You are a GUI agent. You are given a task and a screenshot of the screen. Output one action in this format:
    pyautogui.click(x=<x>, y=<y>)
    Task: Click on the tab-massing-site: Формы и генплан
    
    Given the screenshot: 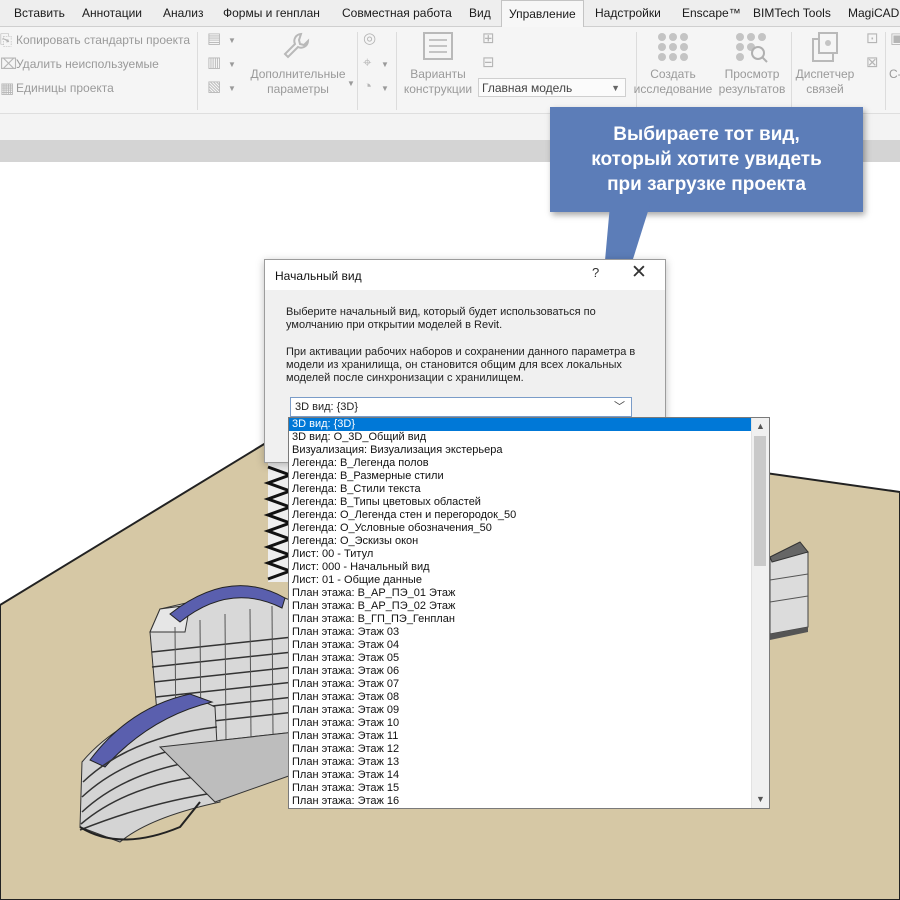 What is the action you would take?
    pyautogui.click(x=271, y=13)
    